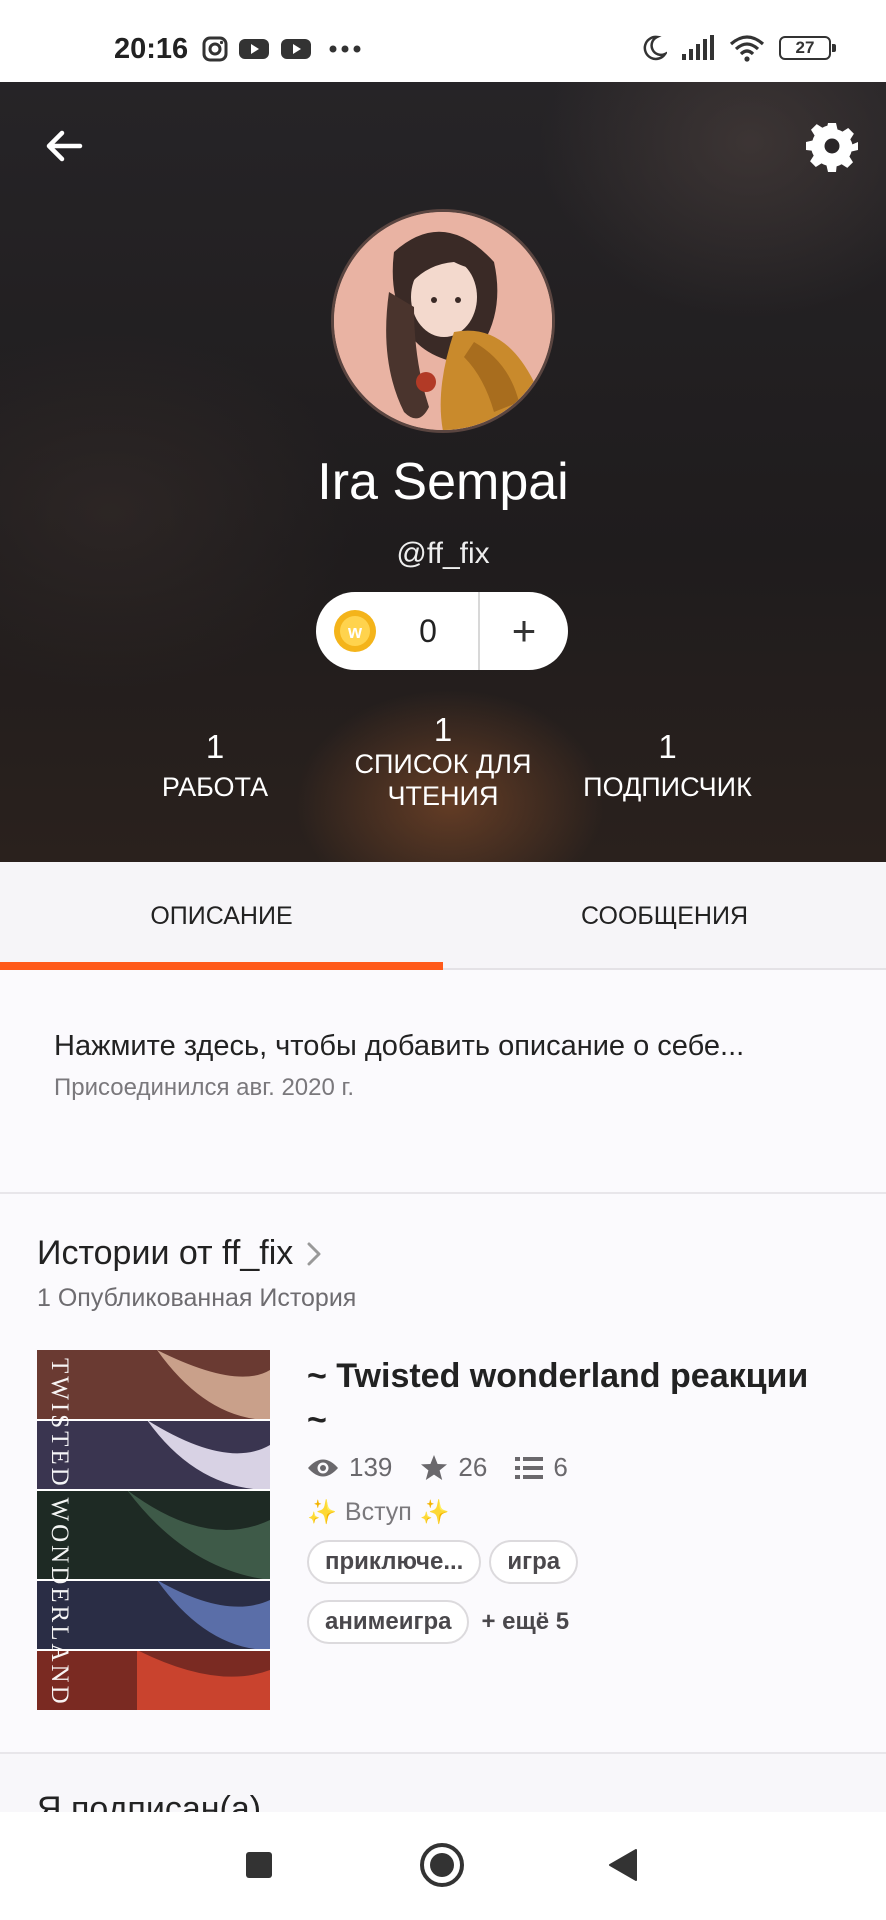 The height and width of the screenshot is (1920, 886). I want to click on system-nav-bar, so click(443, 1866).